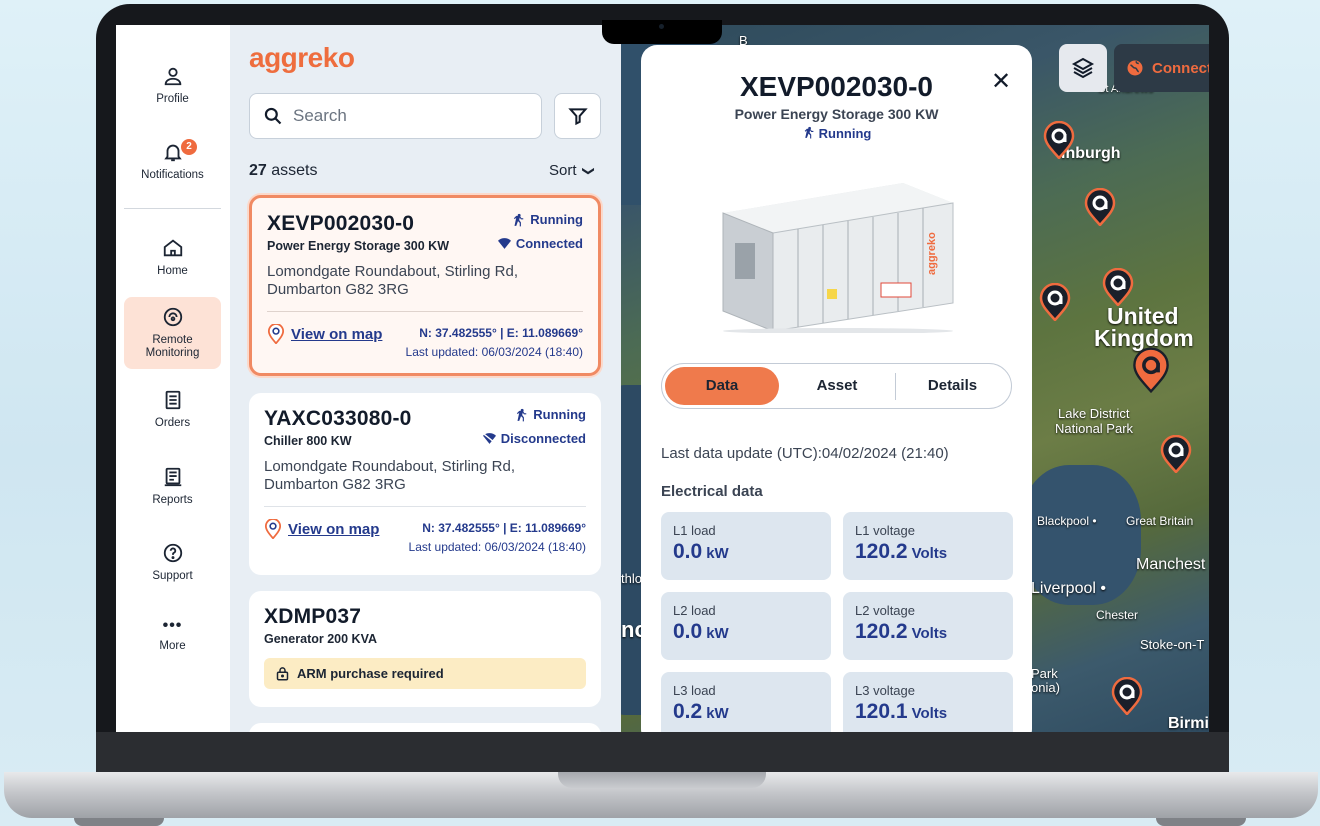 This screenshot has height=826, width=1320. Describe the element at coordinates (489, 438) in the screenshot. I see `wifi-off-icon` at that location.